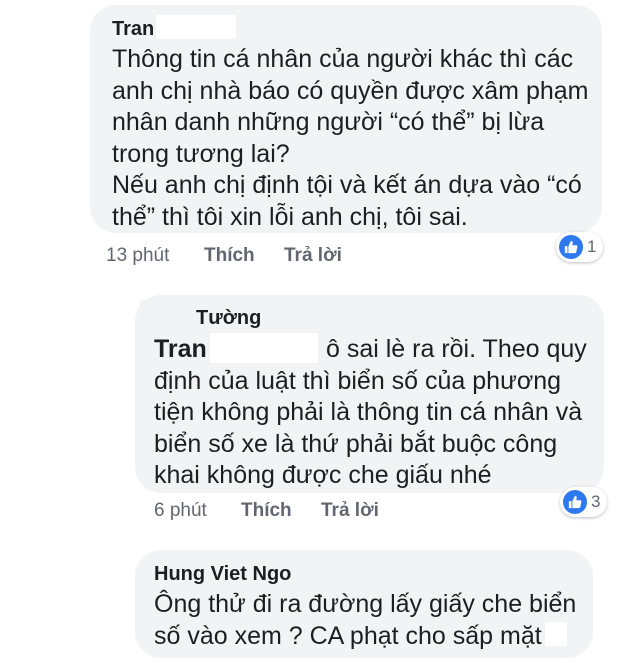 The width and height of the screenshot is (640, 663). Describe the element at coordinates (592, 246) in the screenshot. I see `reaction-count: 1` at that location.